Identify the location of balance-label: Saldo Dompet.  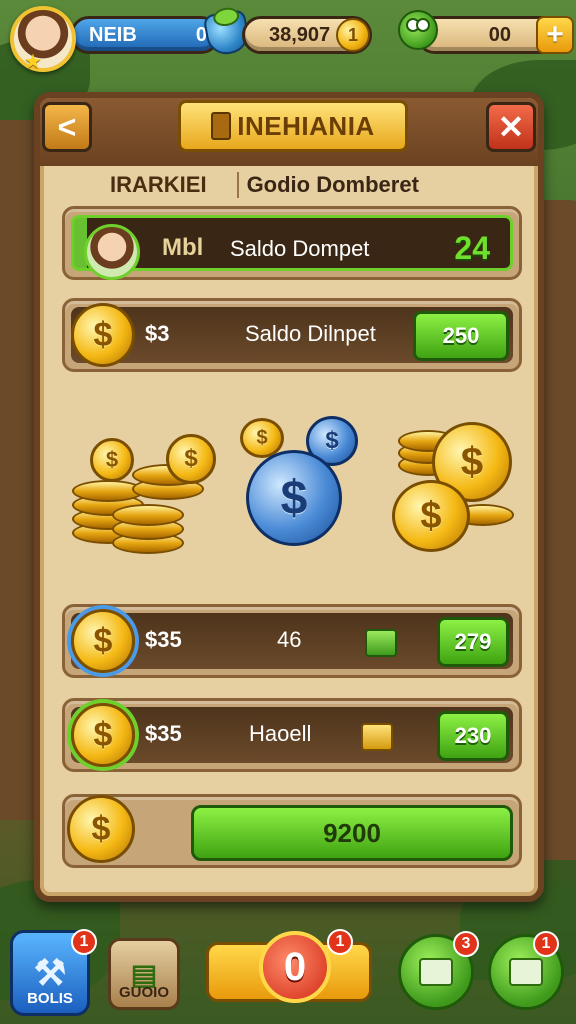
(300, 248).